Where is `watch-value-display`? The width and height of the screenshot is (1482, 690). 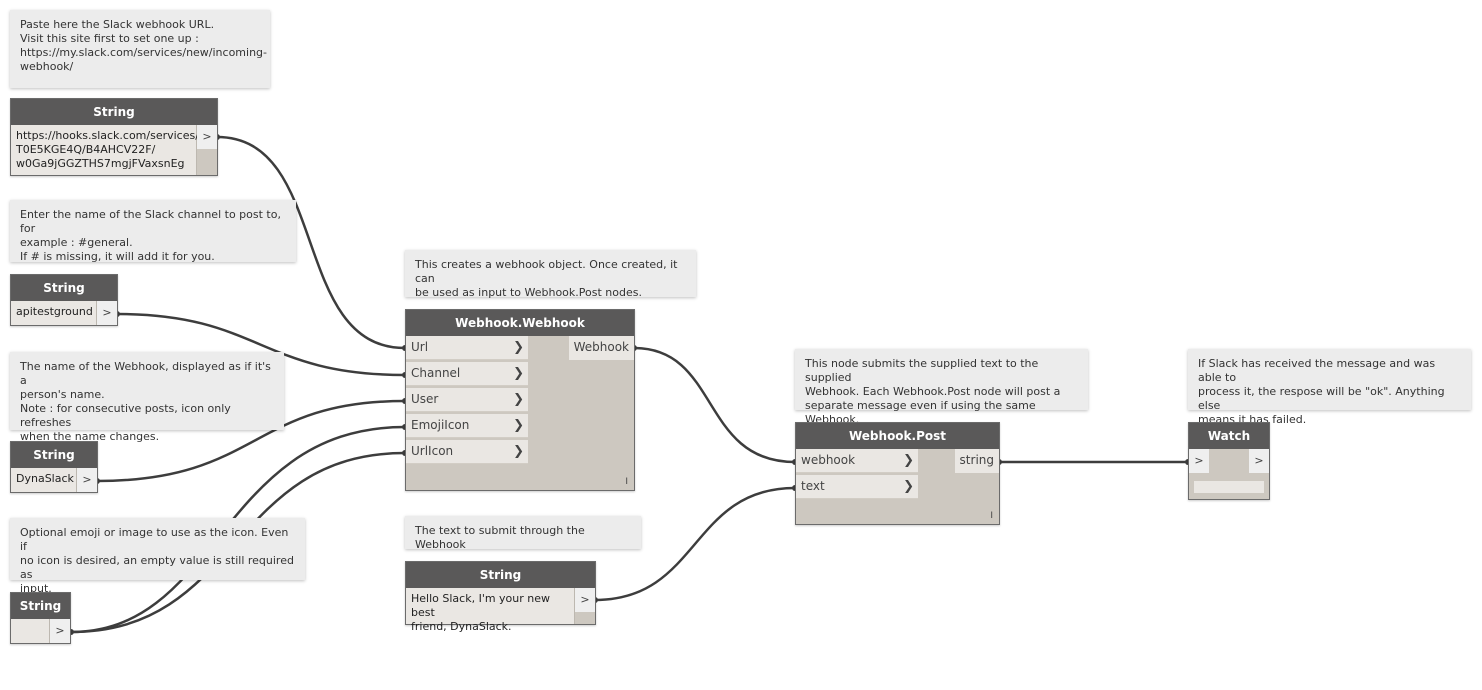
watch-value-display is located at coordinates (1229, 487).